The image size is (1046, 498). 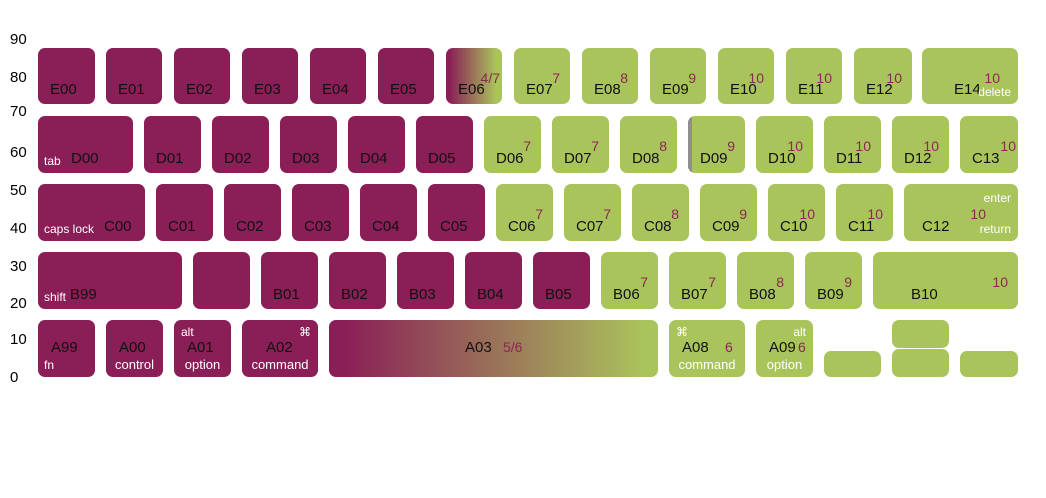 What do you see at coordinates (406, 76) in the screenshot?
I see `key-e05: E05` at bounding box center [406, 76].